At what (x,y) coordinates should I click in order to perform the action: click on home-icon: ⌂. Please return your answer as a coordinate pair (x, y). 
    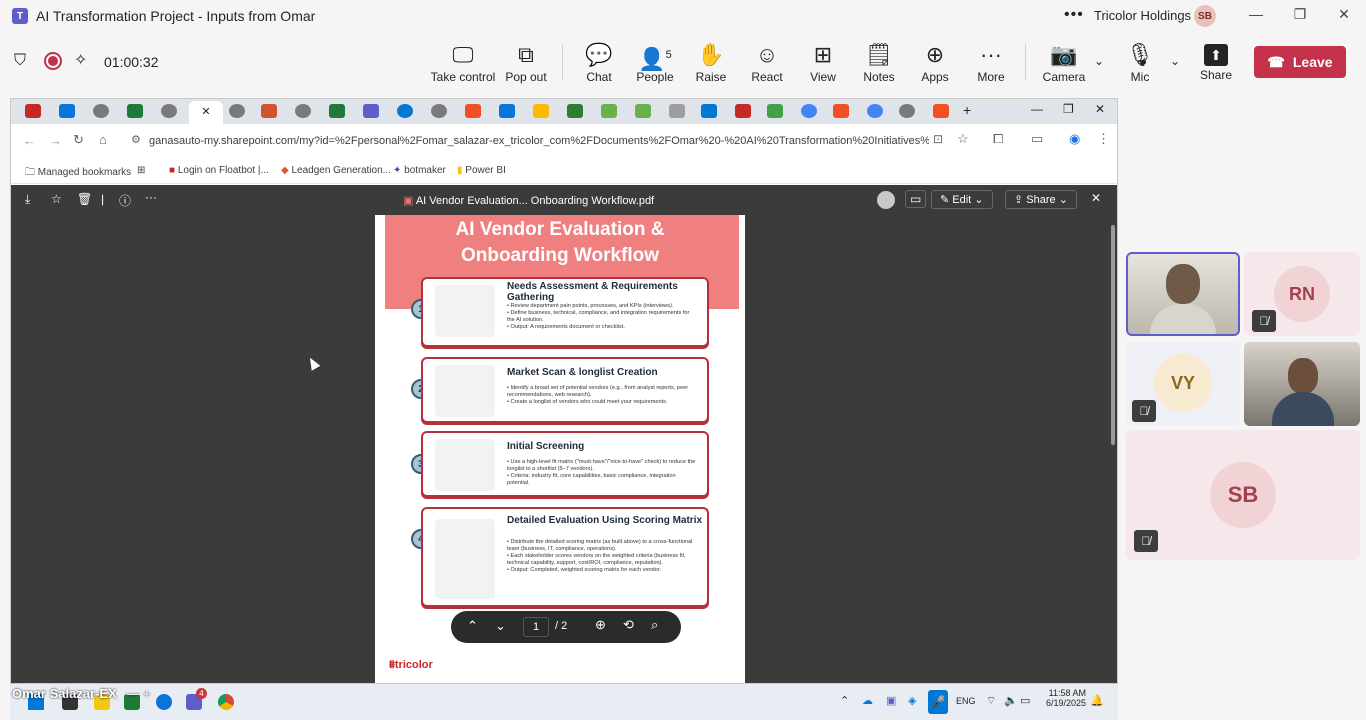
    Looking at the image, I should click on (103, 139).